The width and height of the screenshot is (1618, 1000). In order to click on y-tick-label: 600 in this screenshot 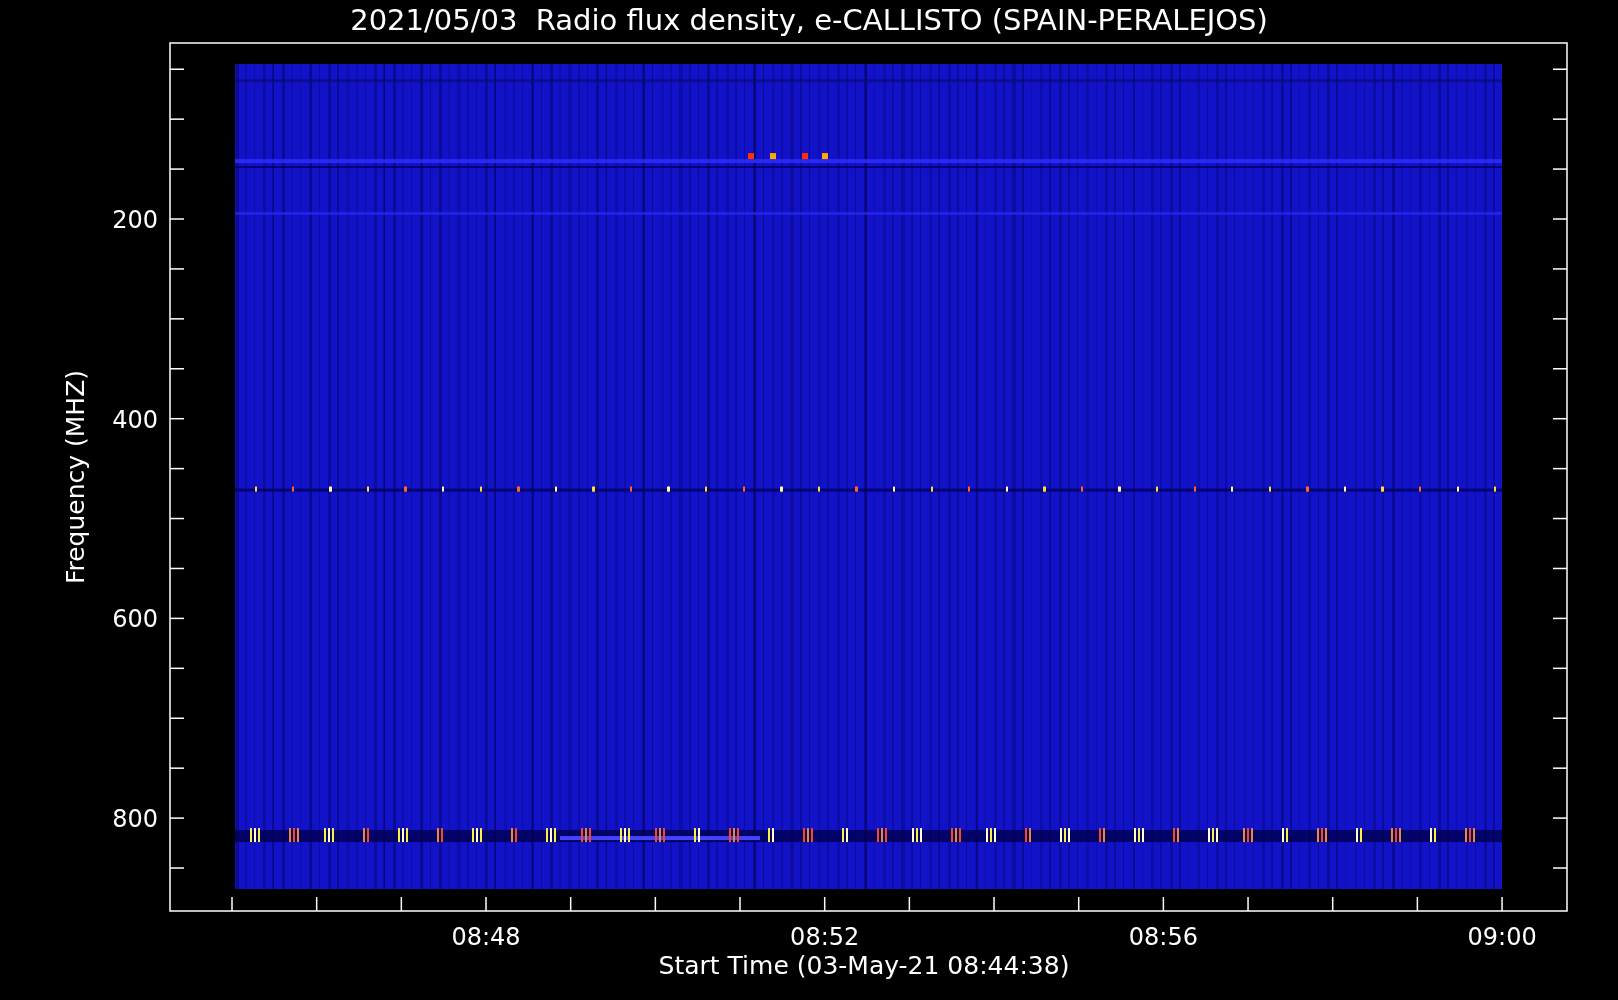, I will do `click(135, 619)`.